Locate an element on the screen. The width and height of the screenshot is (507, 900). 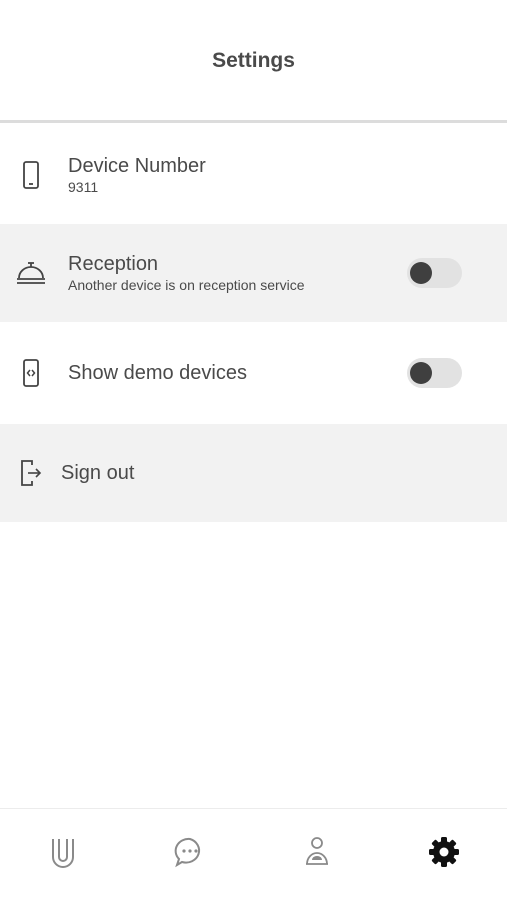
demo-devices-label: Show demo devices is located at coordinates (157, 373).